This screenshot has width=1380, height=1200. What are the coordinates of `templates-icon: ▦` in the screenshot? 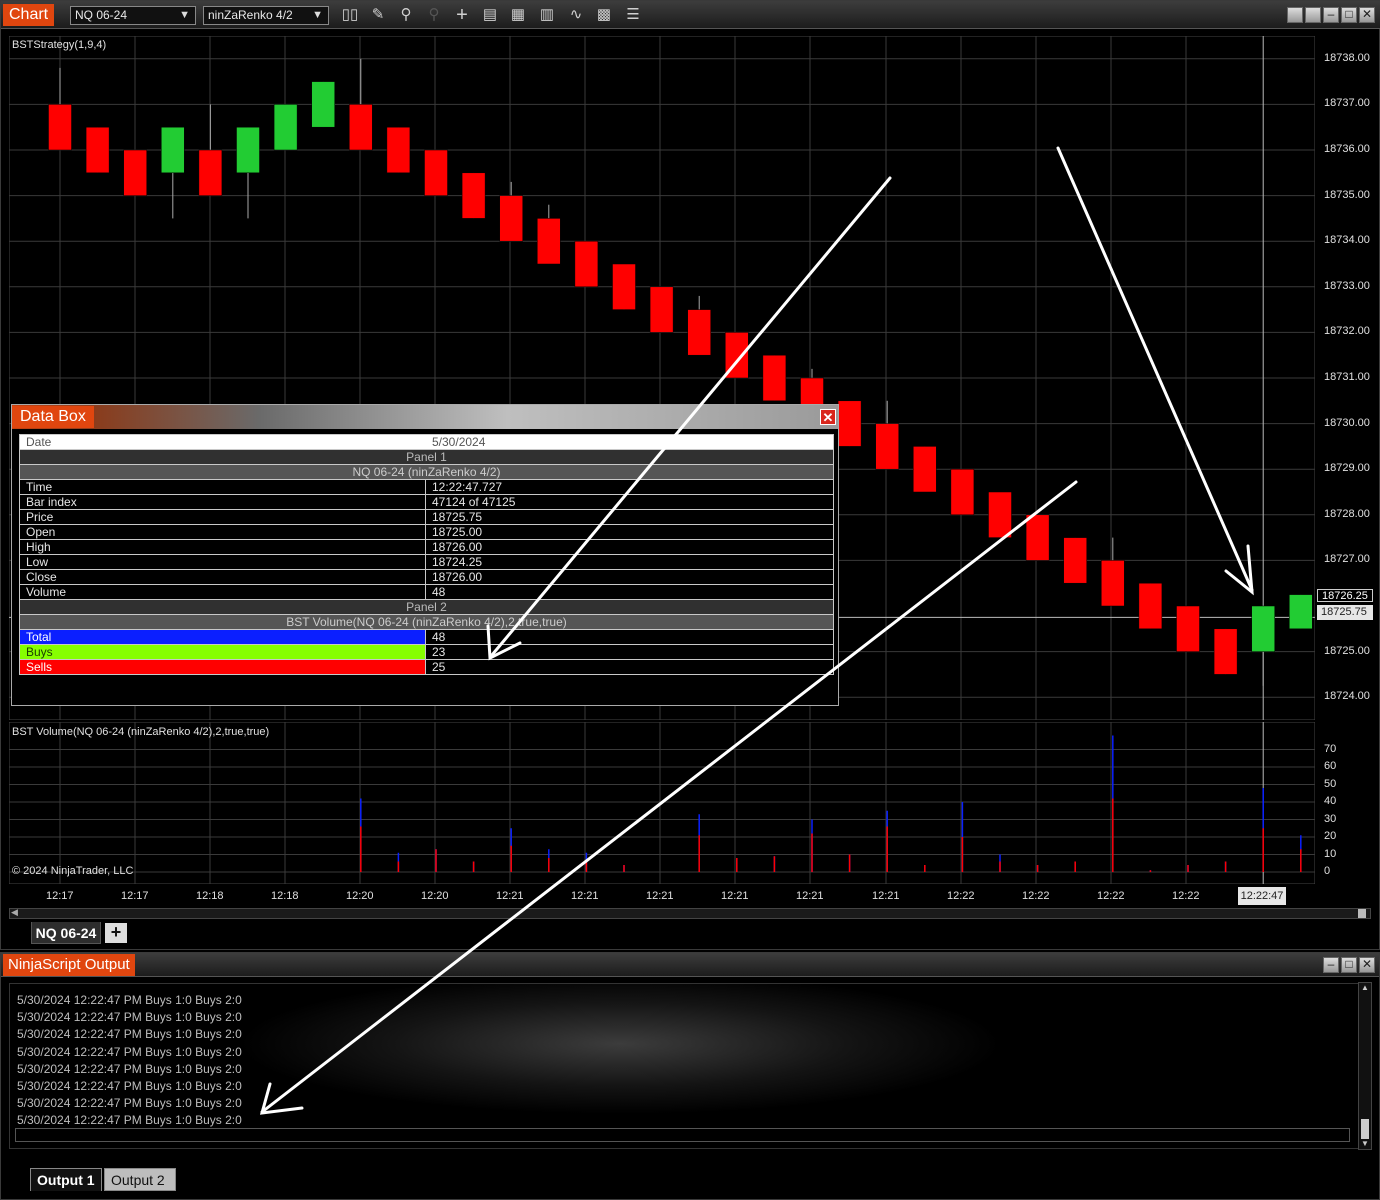 It's located at (518, 15).